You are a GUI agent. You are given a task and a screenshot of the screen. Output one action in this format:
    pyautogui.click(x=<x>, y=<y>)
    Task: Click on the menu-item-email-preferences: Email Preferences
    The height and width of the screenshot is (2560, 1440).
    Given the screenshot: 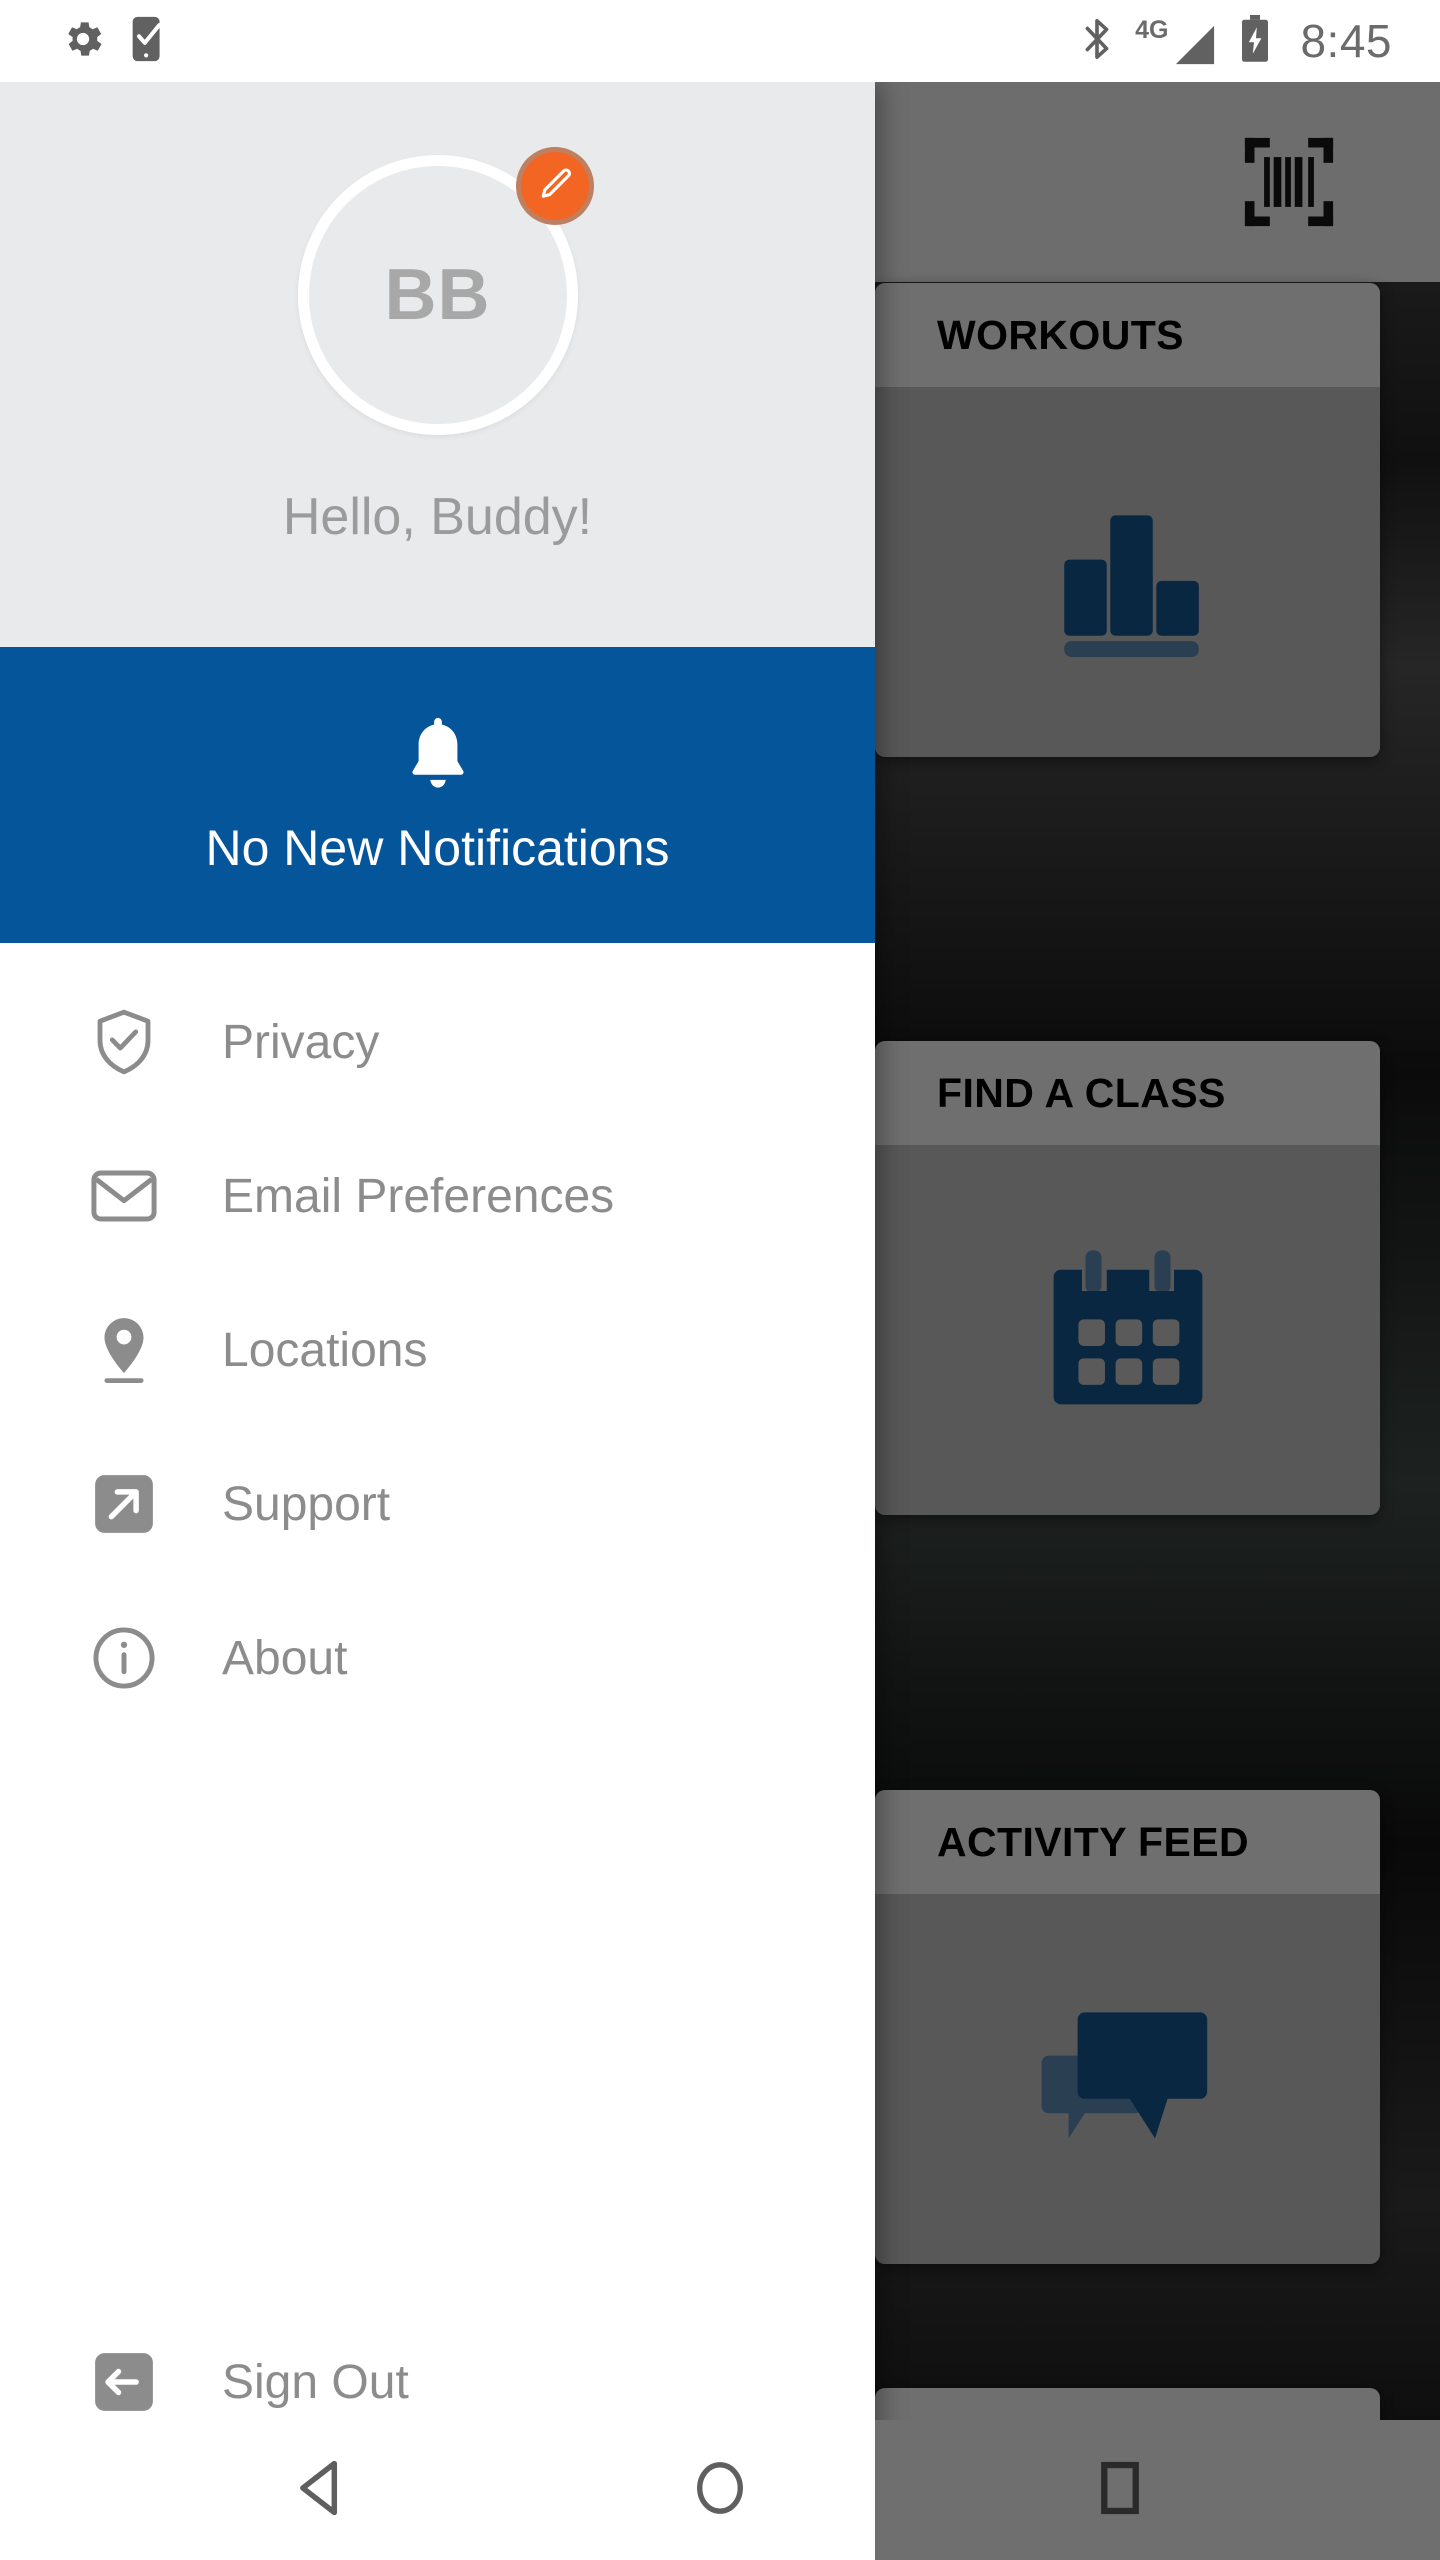 What is the action you would take?
    pyautogui.click(x=437, y=1196)
    